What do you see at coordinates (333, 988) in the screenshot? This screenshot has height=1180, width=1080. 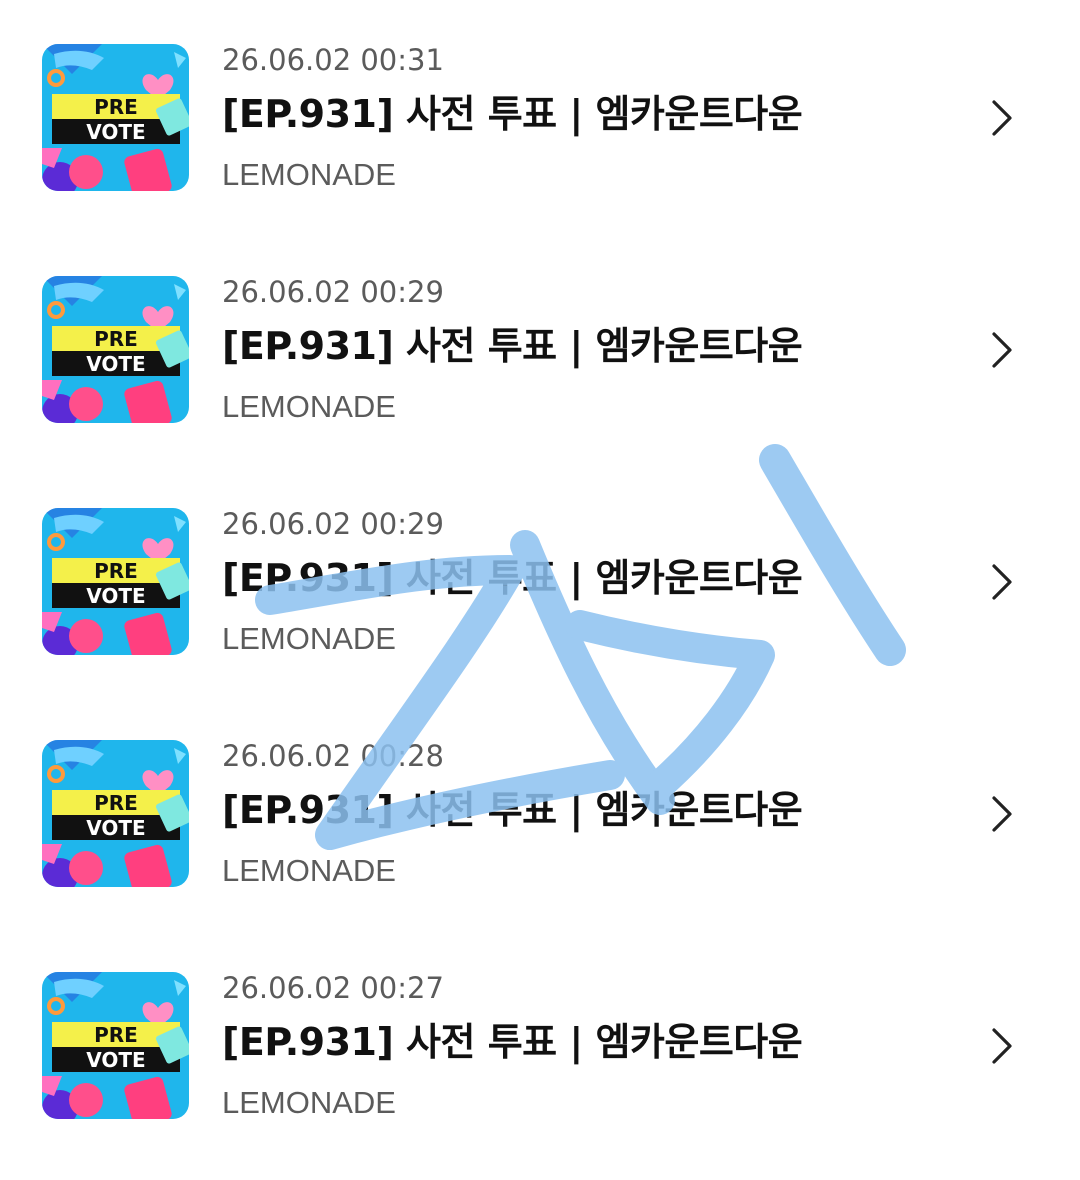 I see `vote-date: 26.06.02 00:27` at bounding box center [333, 988].